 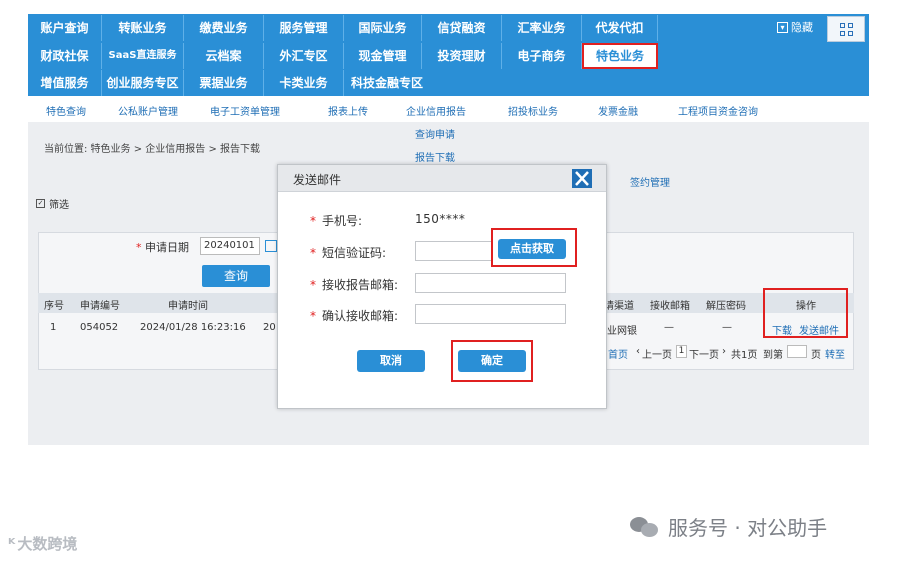 I want to click on cell-app-no: 054052, so click(x=99, y=327).